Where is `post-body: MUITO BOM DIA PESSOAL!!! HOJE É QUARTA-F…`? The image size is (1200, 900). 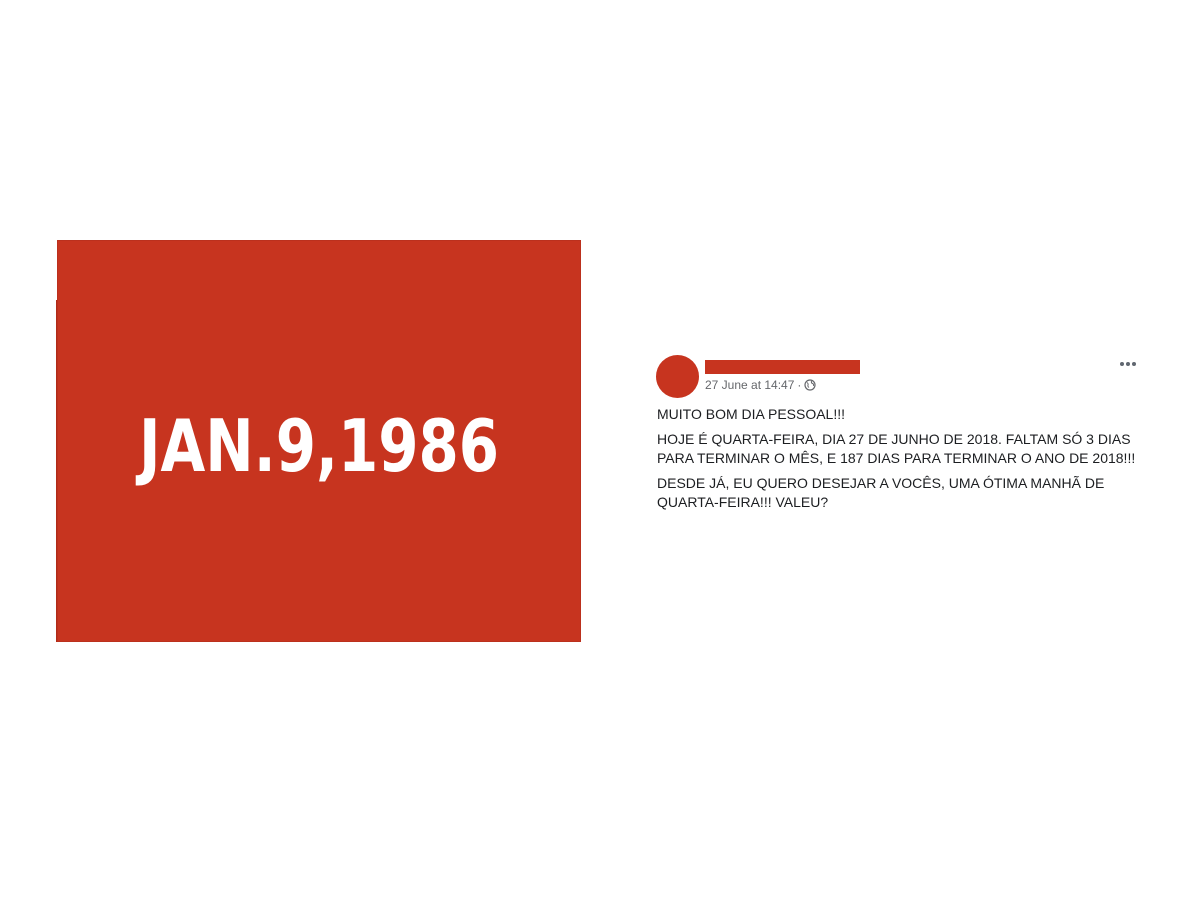 post-body: MUITO BOM DIA PESSOAL!!! HOJE É QUARTA-F… is located at coordinates (900, 461).